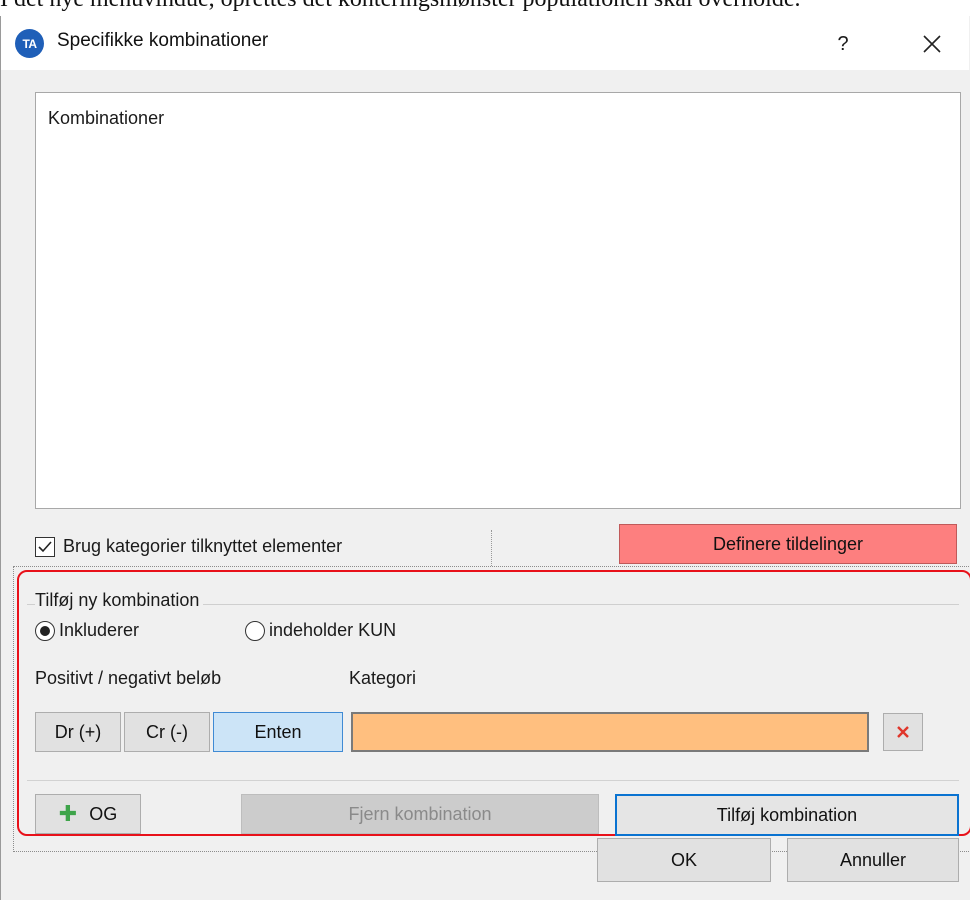 Image resolution: width=970 pixels, height=900 pixels. I want to click on and-button-label: OG, so click(103, 813).